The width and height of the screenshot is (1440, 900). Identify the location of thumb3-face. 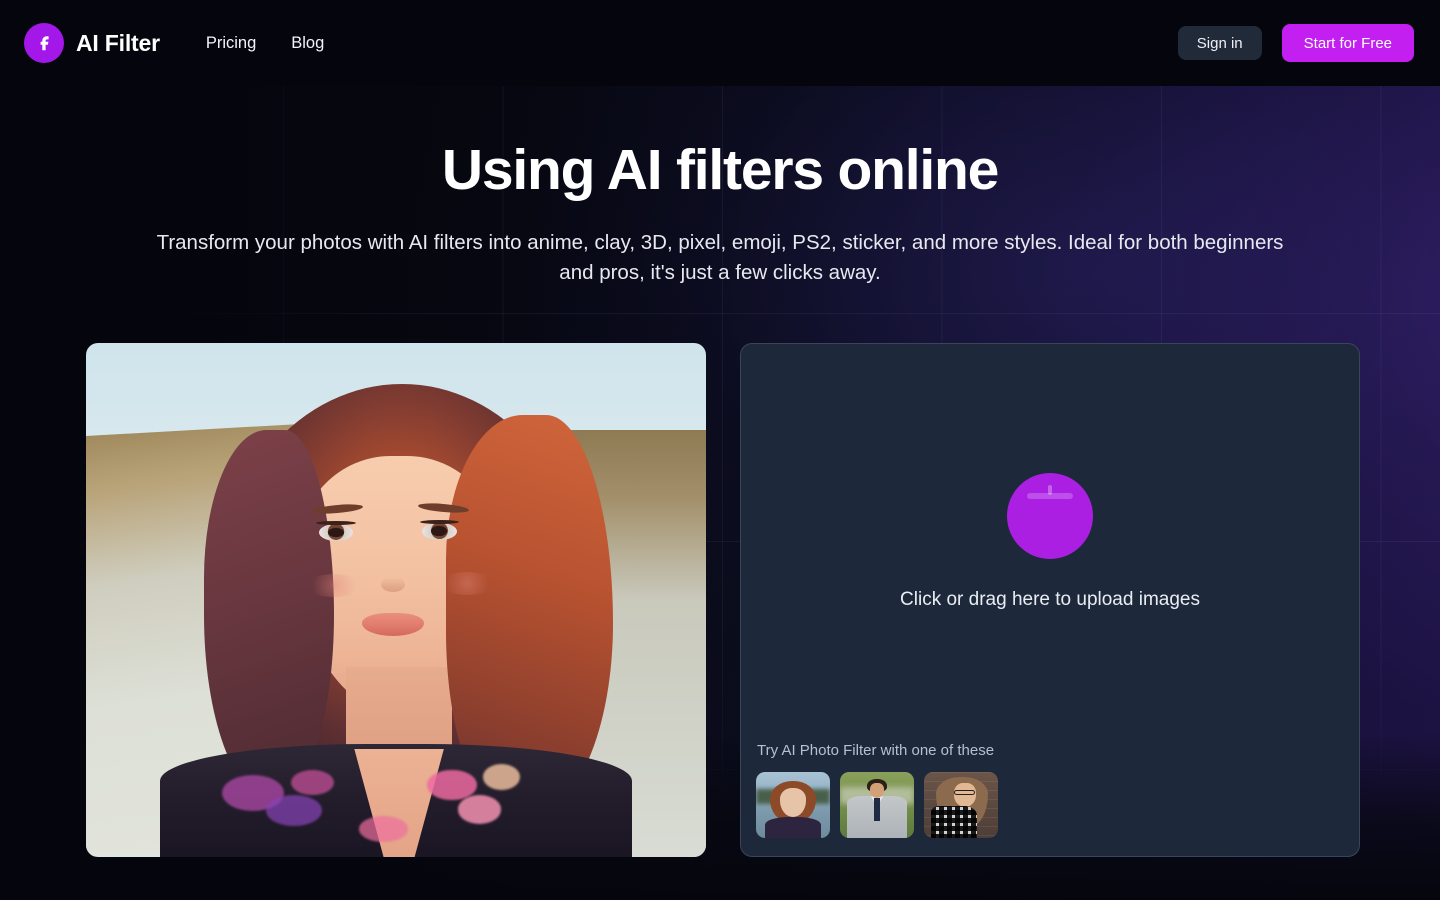
(964, 795).